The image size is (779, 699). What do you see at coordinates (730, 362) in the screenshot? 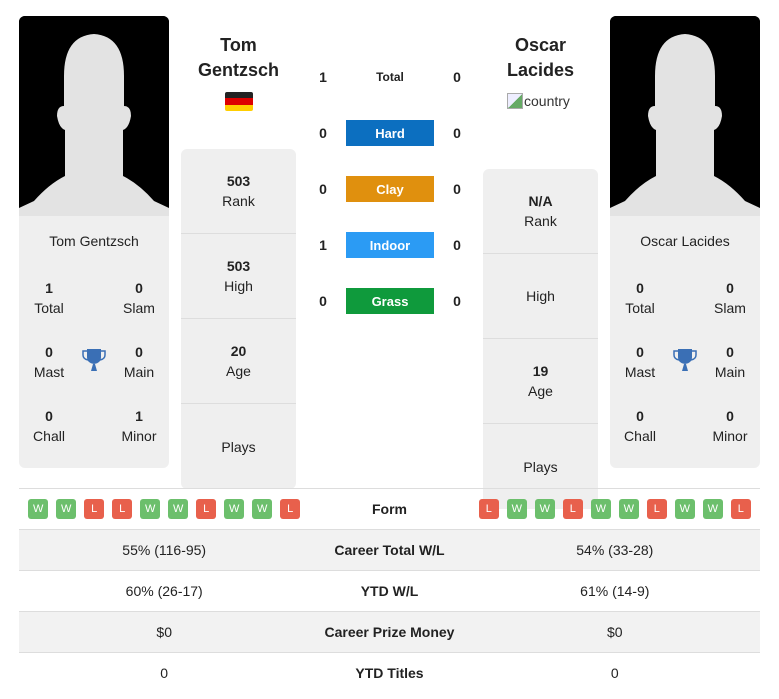
I see `player2-main-titles: 0 Main` at bounding box center [730, 362].